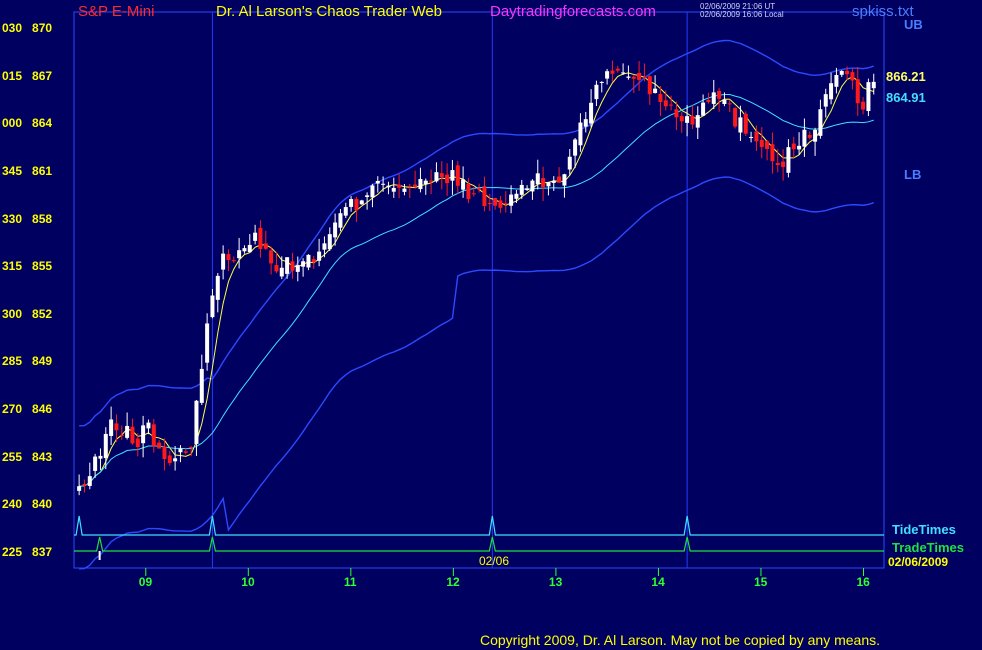  I want to click on y-tick-label: 345 861, so click(27, 171).